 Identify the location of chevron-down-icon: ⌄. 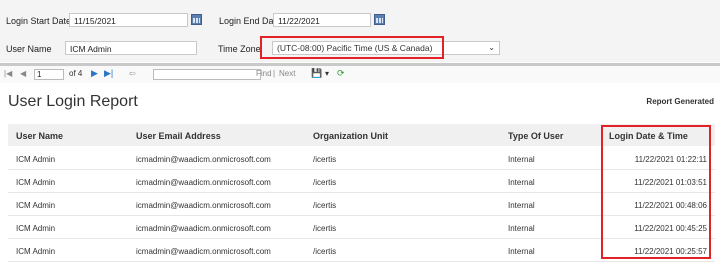
(491, 48).